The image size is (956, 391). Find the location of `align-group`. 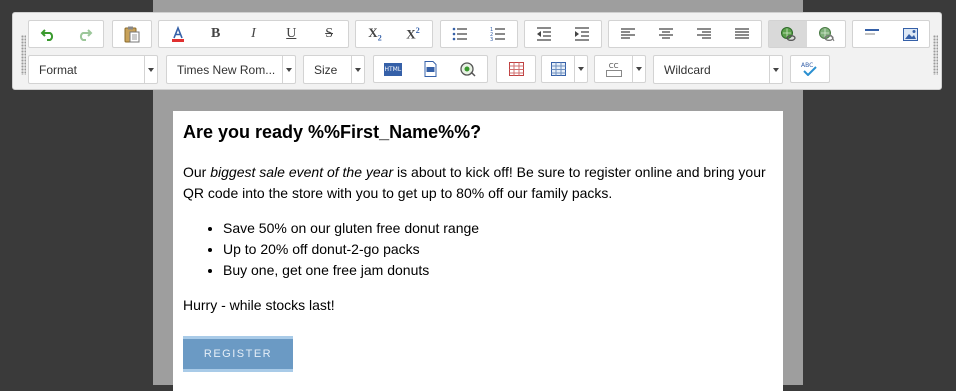

align-group is located at coordinates (685, 34).